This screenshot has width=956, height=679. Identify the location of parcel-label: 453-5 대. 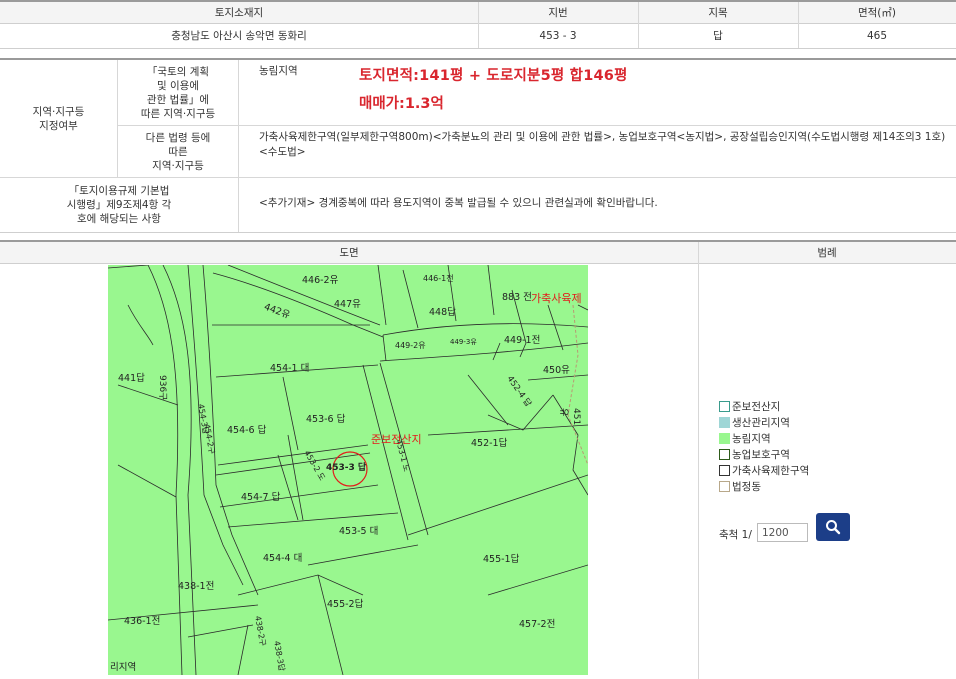
(359, 531).